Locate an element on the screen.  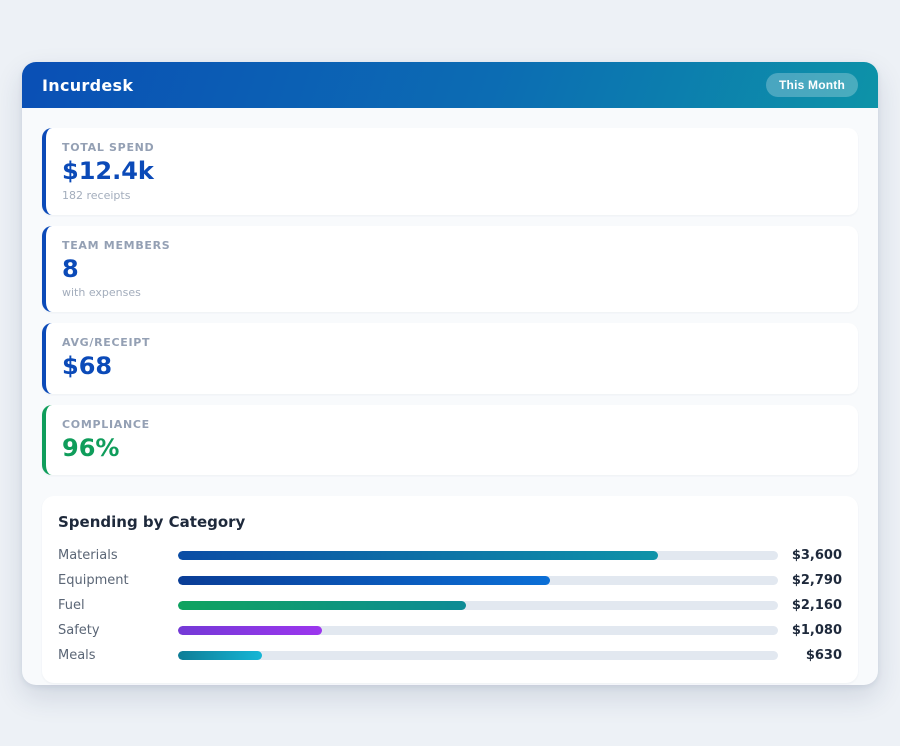
chart-row: Meals $630 is located at coordinates (450, 655).